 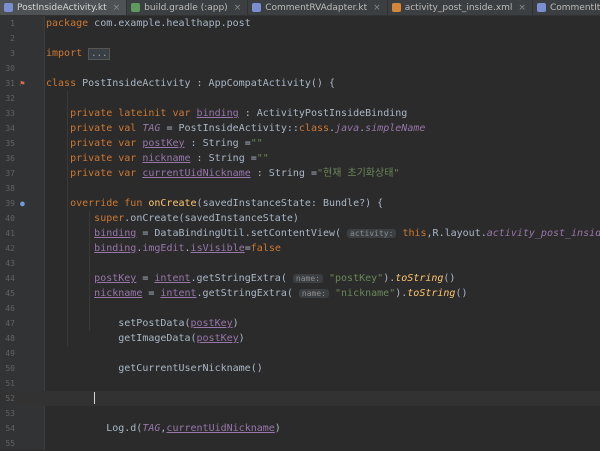 What do you see at coordinates (12, 23) in the screenshot?
I see `line-number: 1` at bounding box center [12, 23].